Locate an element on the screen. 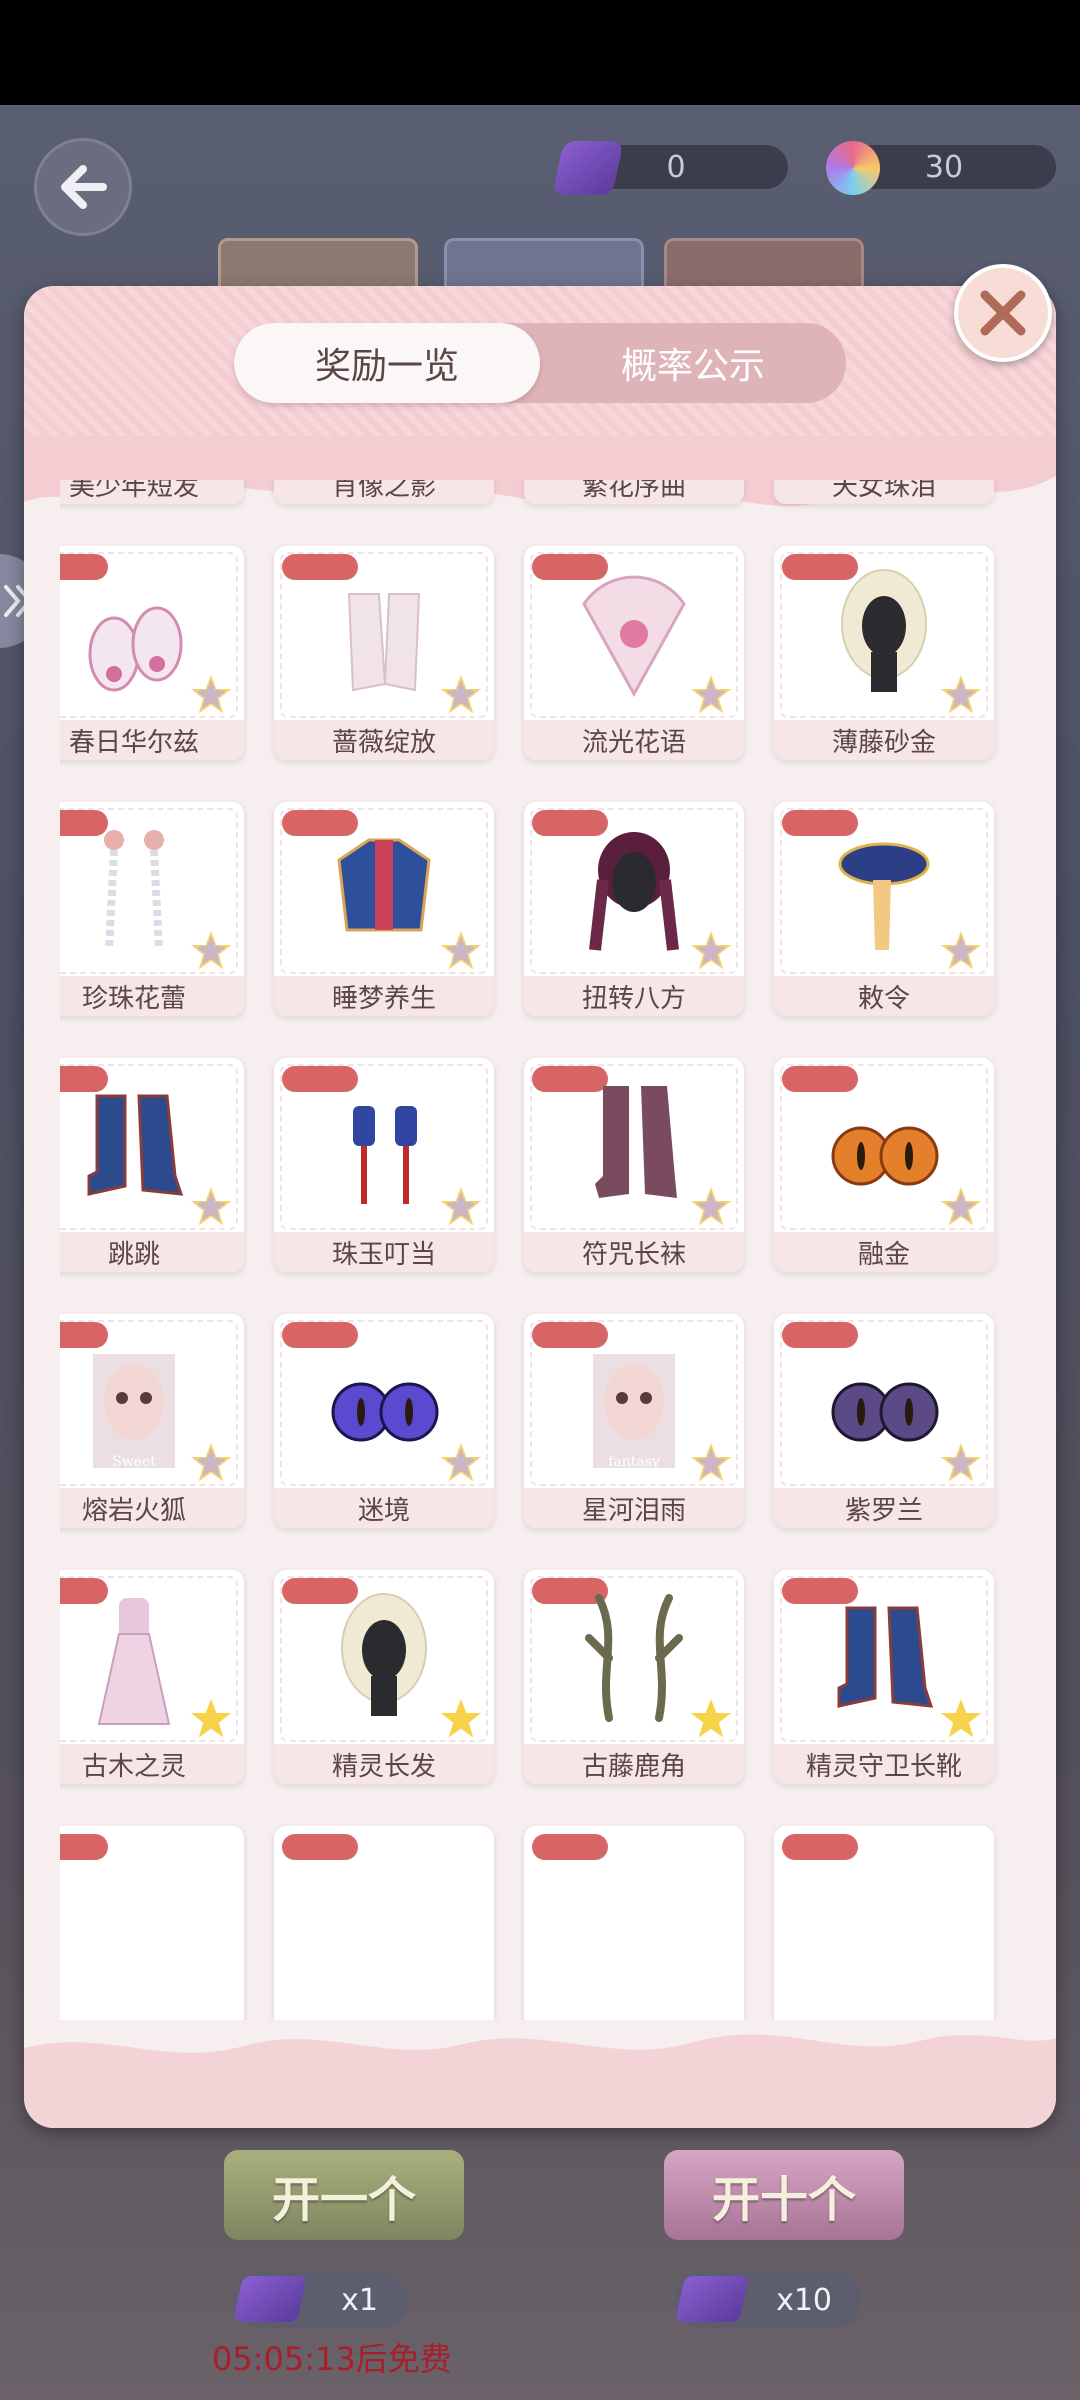  gem-count: 30 is located at coordinates (944, 167).